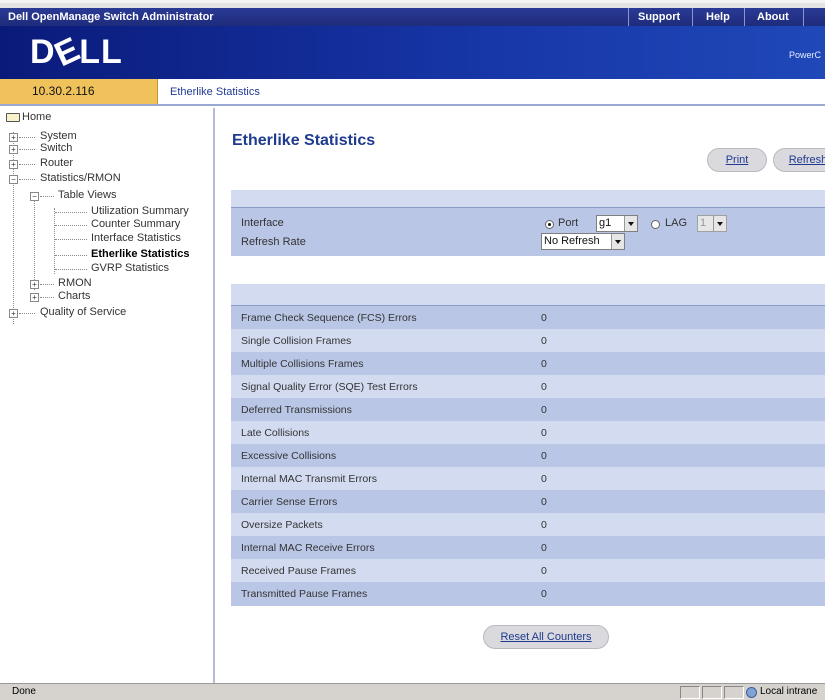  What do you see at coordinates (215, 92) in the screenshot?
I see `breadcrumb: Etherlike Statistics` at bounding box center [215, 92].